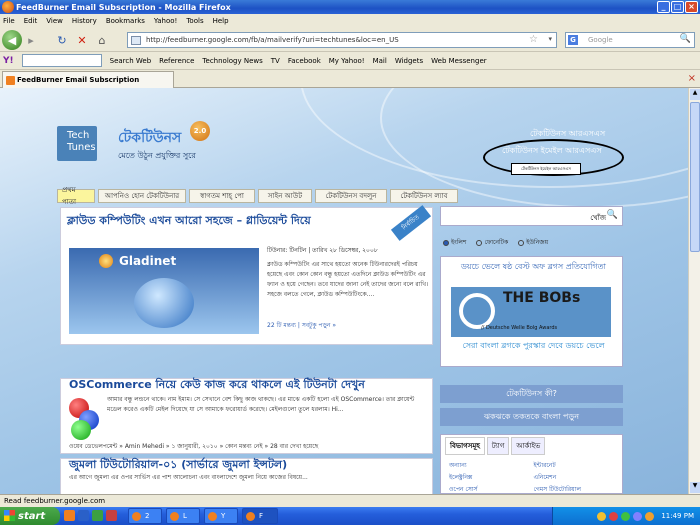 The image size is (700, 525). Describe the element at coordinates (285, 196) in the screenshot. I see `nav-sign-out: সাইন আউট` at that location.